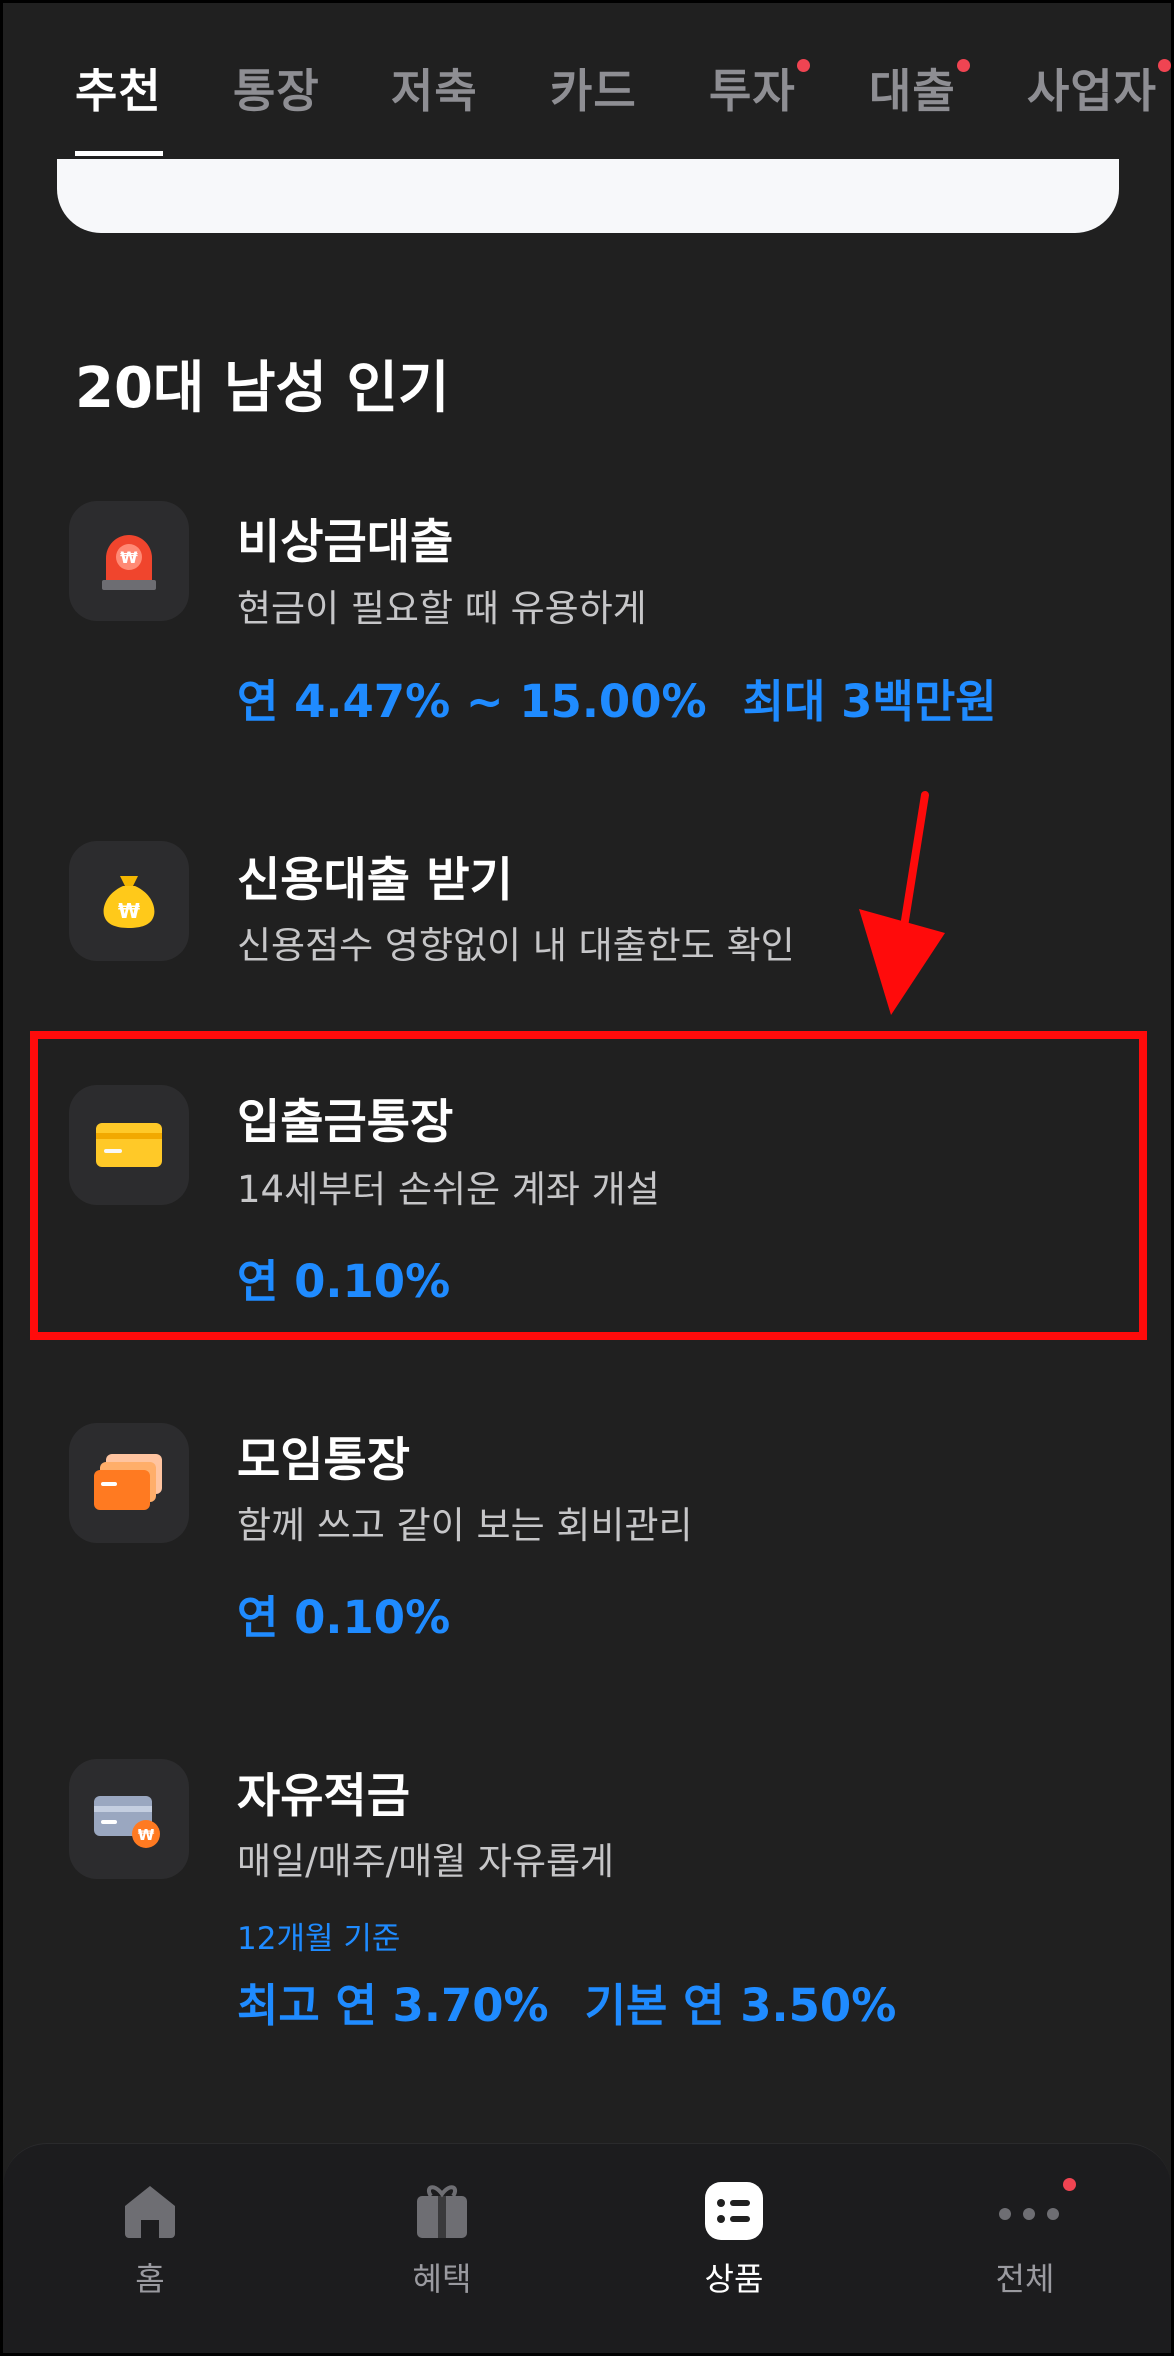 The width and height of the screenshot is (1174, 2356). I want to click on nav-label: 전체, so click(1025, 2279).